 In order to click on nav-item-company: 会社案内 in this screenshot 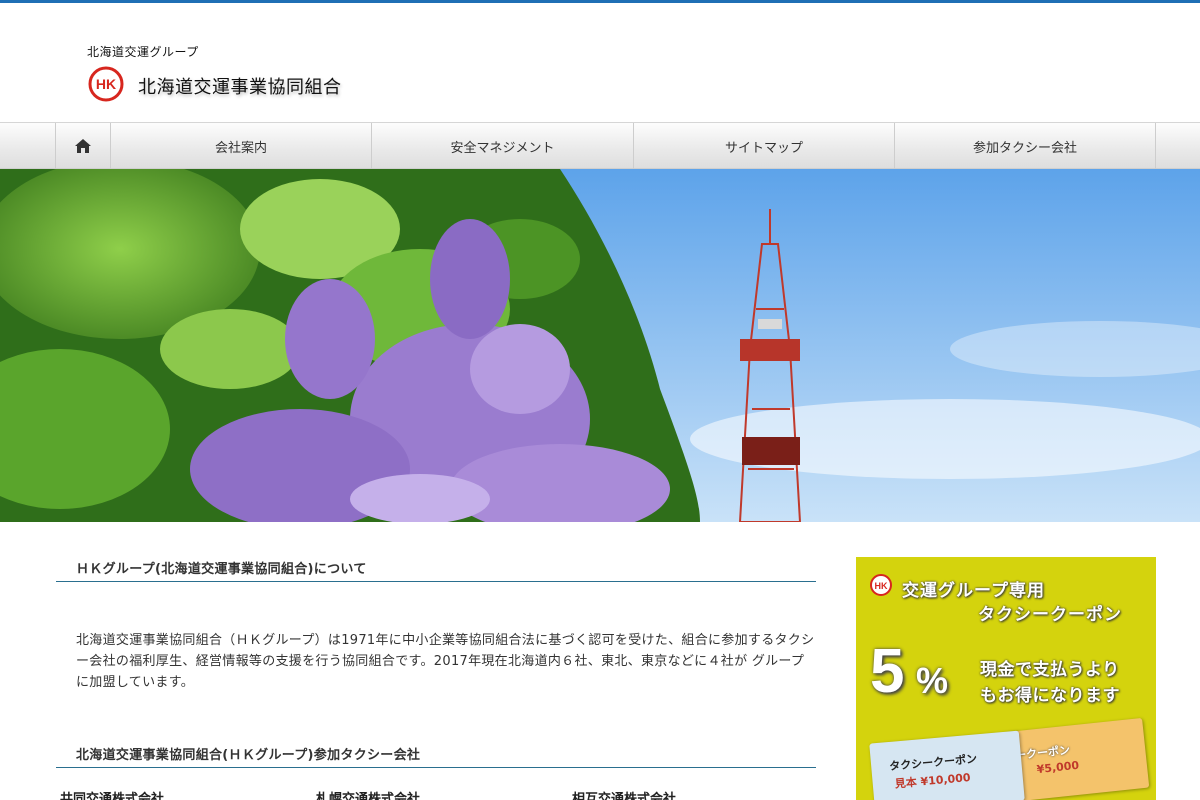, I will do `click(240, 146)`.